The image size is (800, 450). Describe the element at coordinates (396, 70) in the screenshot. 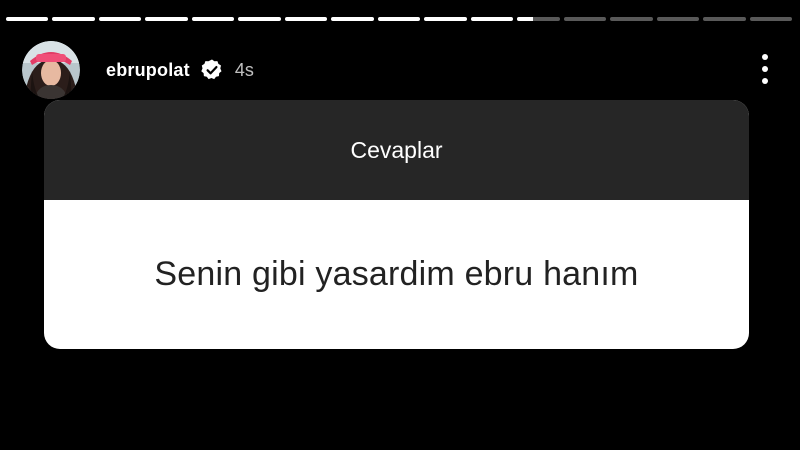

I see `story-header: ebrupolat 4s` at that location.